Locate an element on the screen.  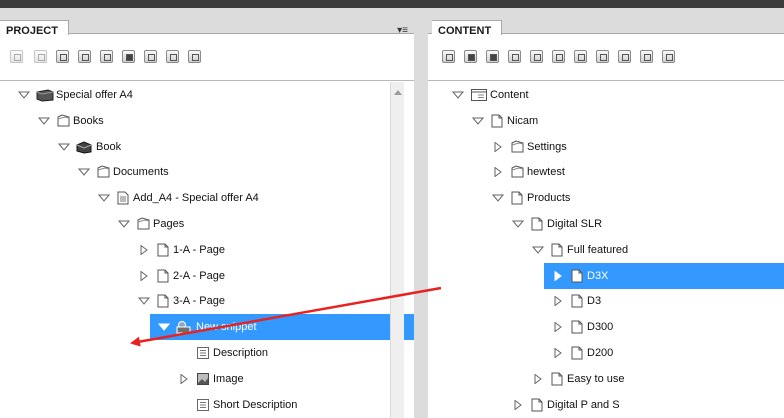
snippet-icon is located at coordinates (183, 327).